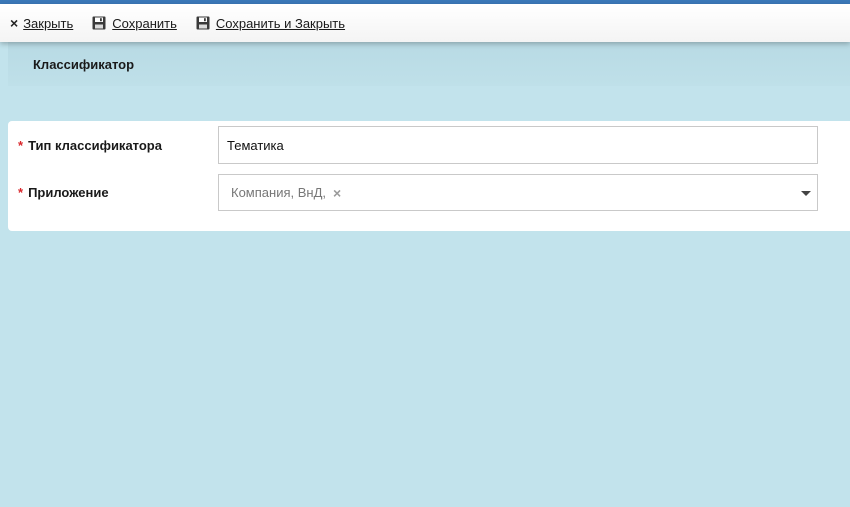 This screenshot has width=850, height=507. I want to click on section-header: Классификатор, so click(429, 64).